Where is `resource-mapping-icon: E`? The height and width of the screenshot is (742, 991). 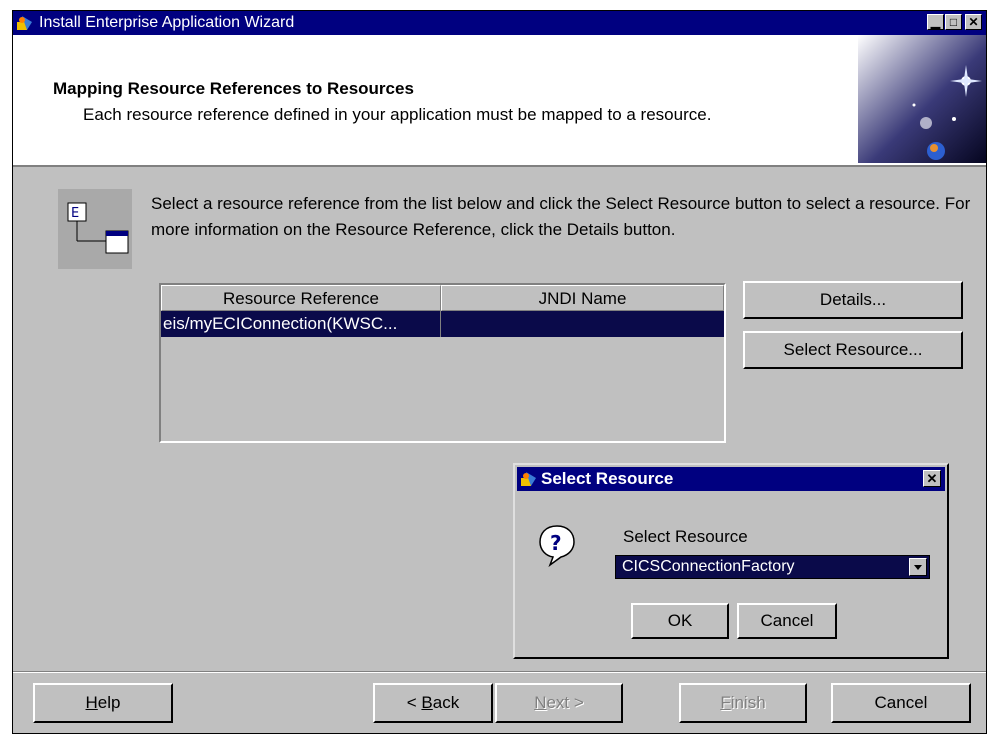
resource-mapping-icon: E is located at coordinates (95, 229).